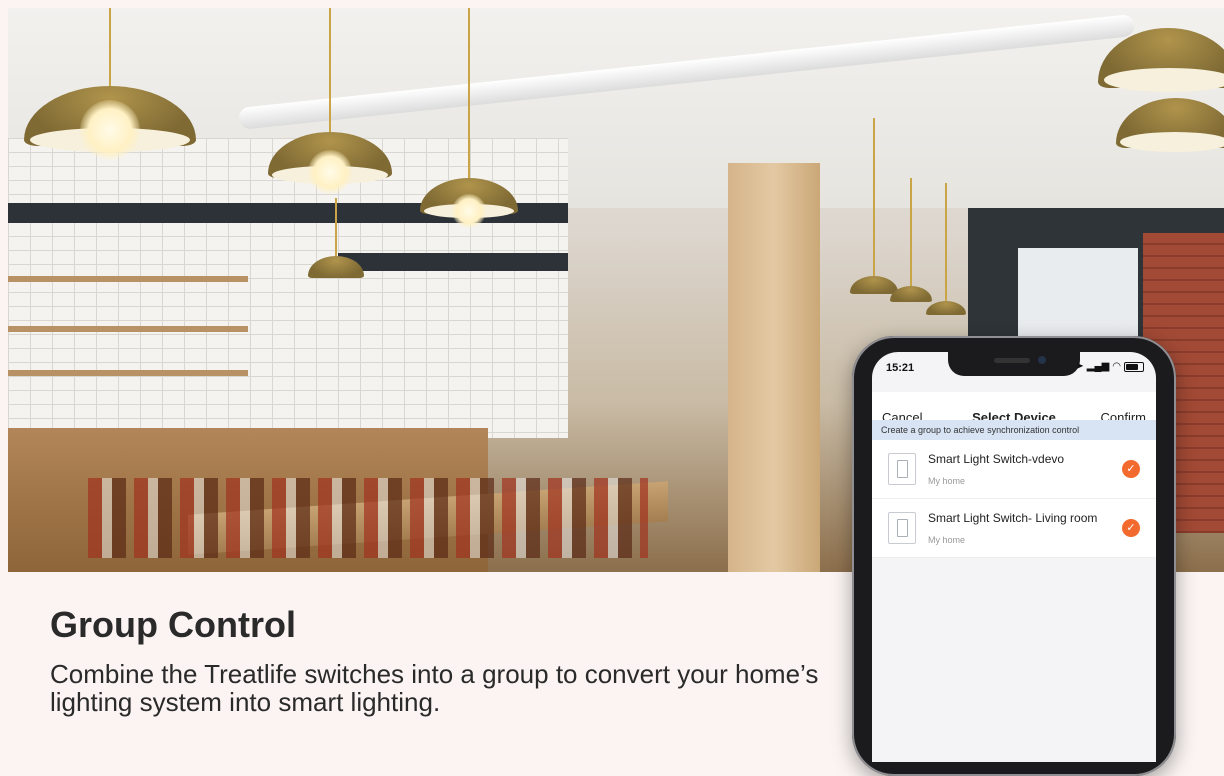 The image size is (1224, 776). Describe the element at coordinates (1079, 366) in the screenshot. I see `location-arrow-icon: ➤` at that location.